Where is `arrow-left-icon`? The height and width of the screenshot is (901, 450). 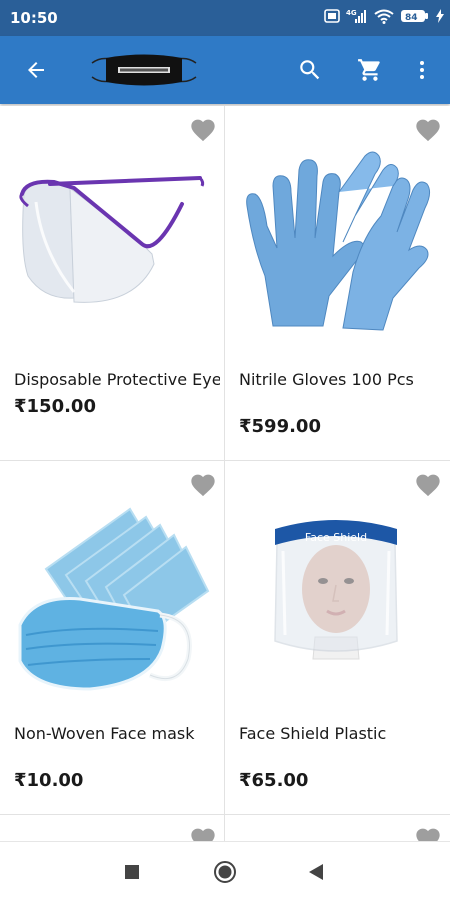 arrow-left-icon is located at coordinates (36, 70).